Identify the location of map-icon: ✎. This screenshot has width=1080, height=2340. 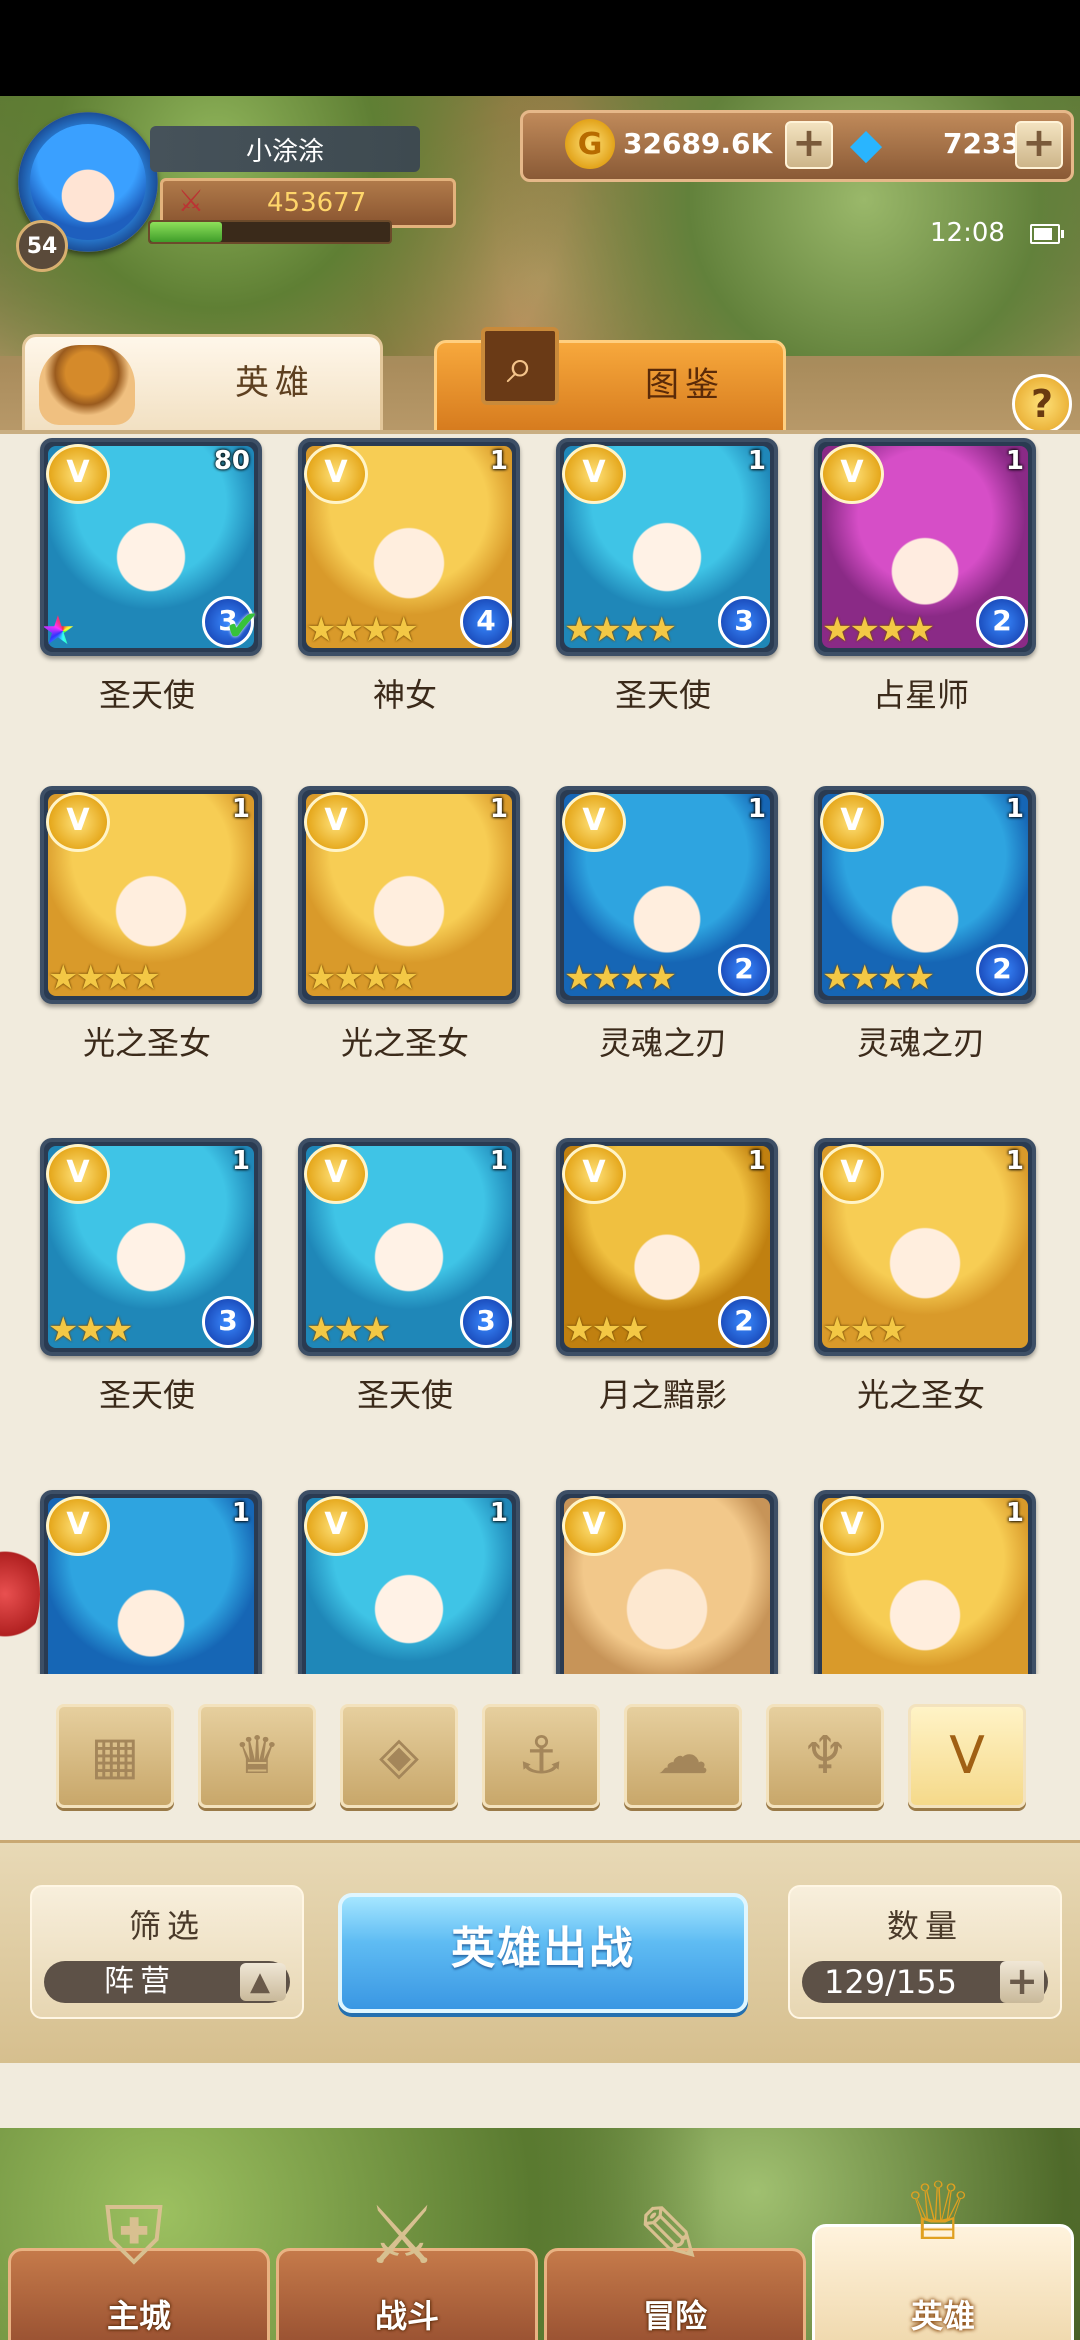
(670, 2235).